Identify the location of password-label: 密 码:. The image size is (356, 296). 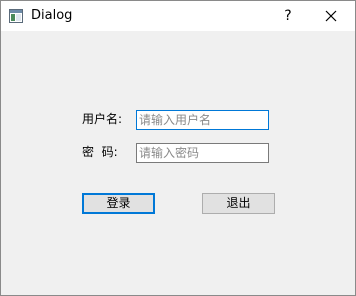
(100, 152).